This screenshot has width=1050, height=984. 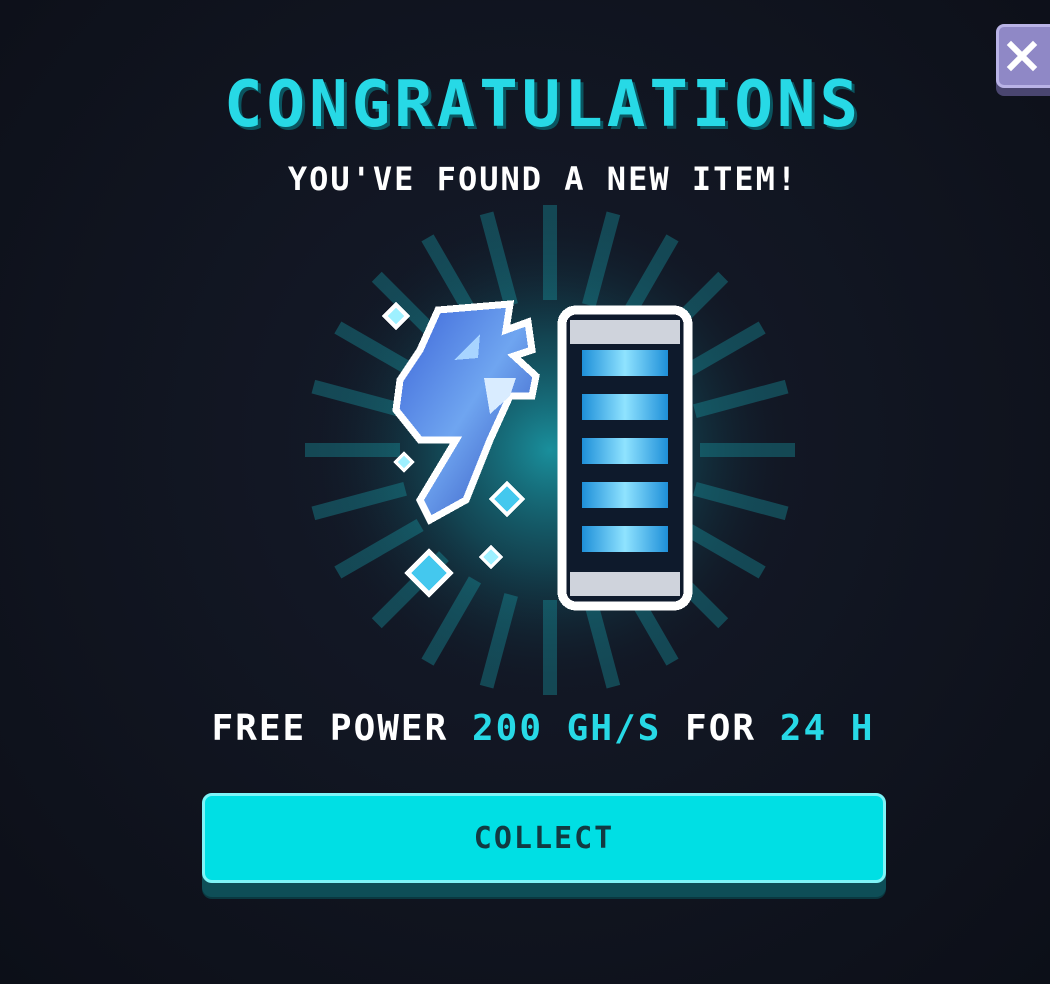 I want to click on dialog-subtitle: You've found a new item!, so click(x=543, y=179).